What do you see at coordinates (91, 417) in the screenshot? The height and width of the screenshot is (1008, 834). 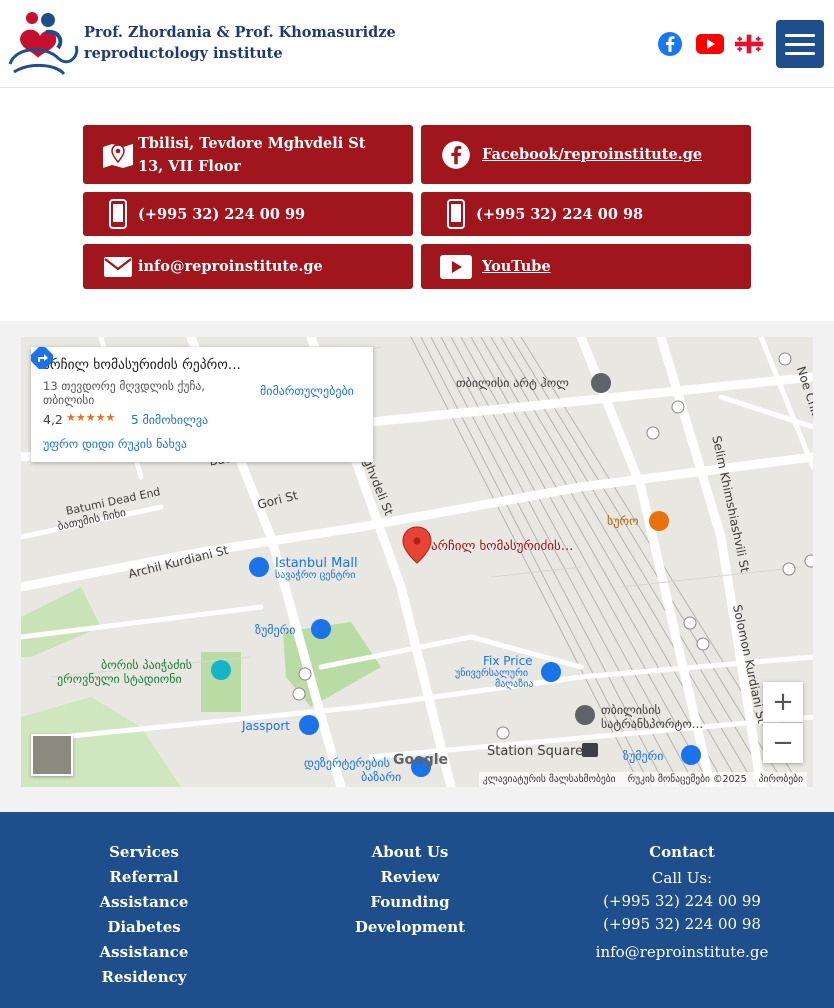 I see `rating-stars-icon: ★★★★★` at bounding box center [91, 417].